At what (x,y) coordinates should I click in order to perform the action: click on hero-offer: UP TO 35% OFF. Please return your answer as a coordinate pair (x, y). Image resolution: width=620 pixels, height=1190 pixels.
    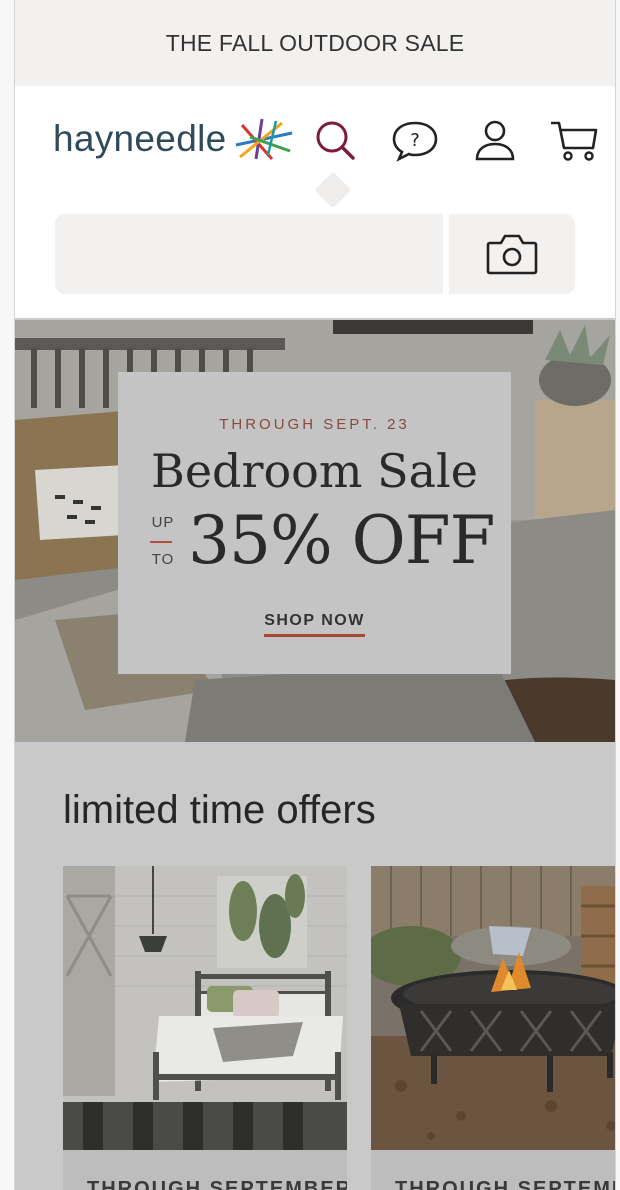
    Looking at the image, I should click on (322, 543).